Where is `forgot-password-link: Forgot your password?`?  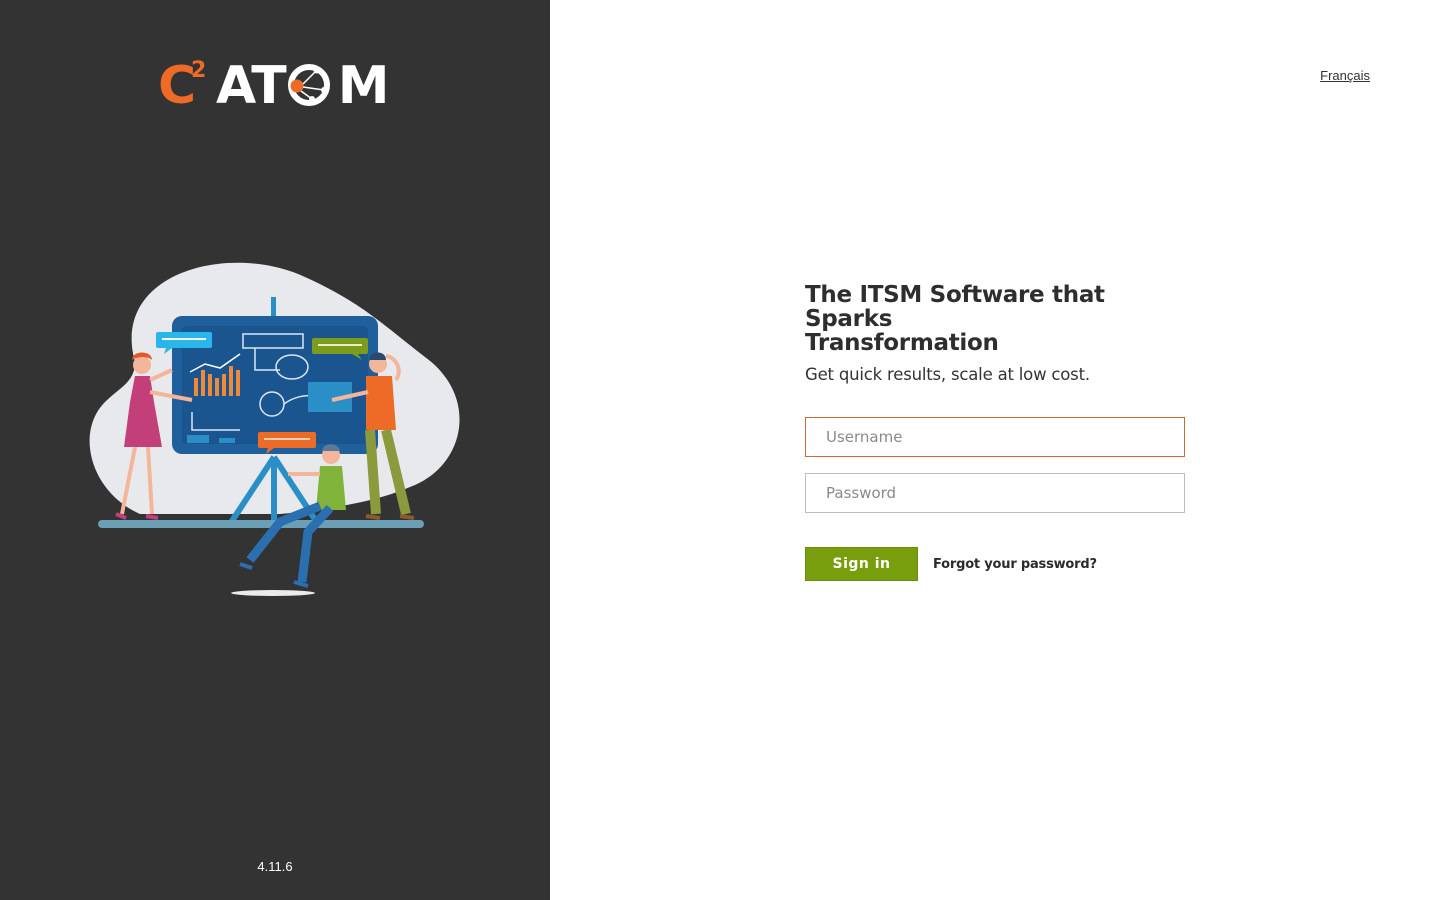 forgot-password-link: Forgot your password? is located at coordinates (1015, 564).